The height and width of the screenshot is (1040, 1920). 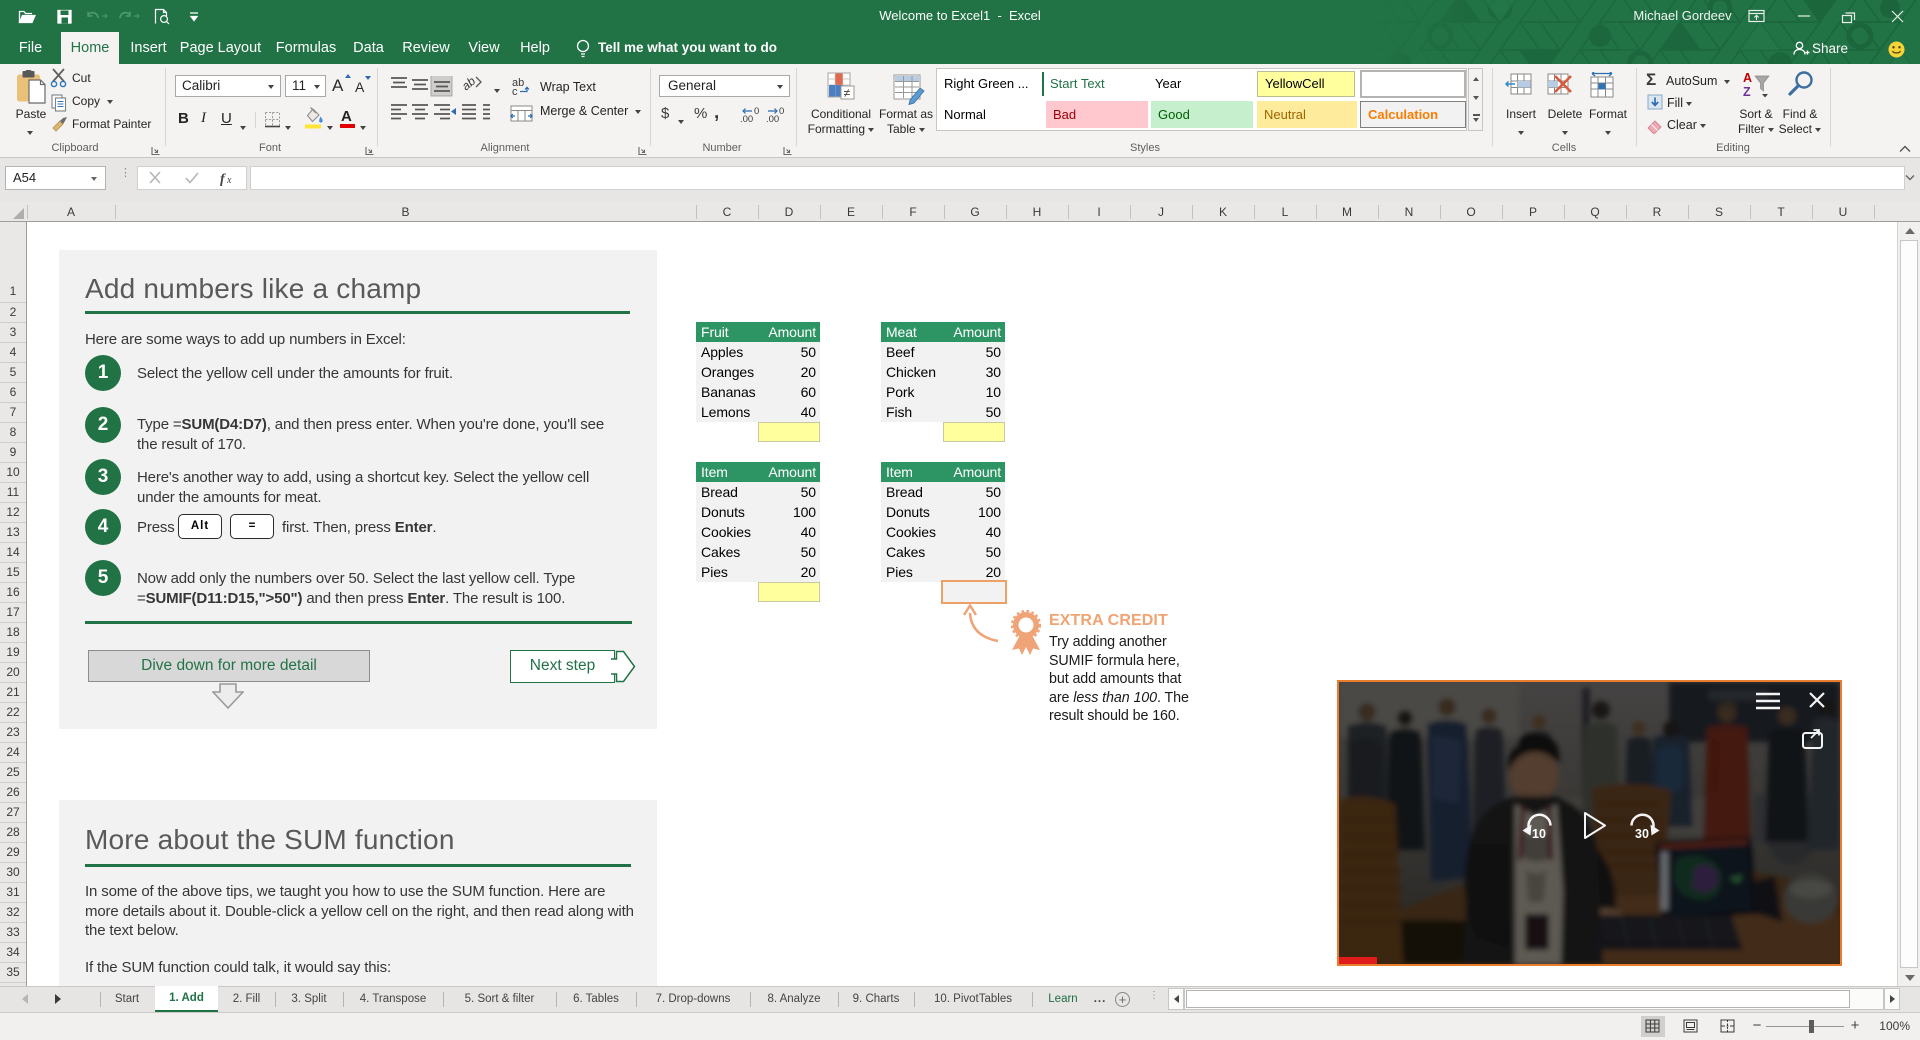 I want to click on svg-text: c, so click(x=515, y=91).